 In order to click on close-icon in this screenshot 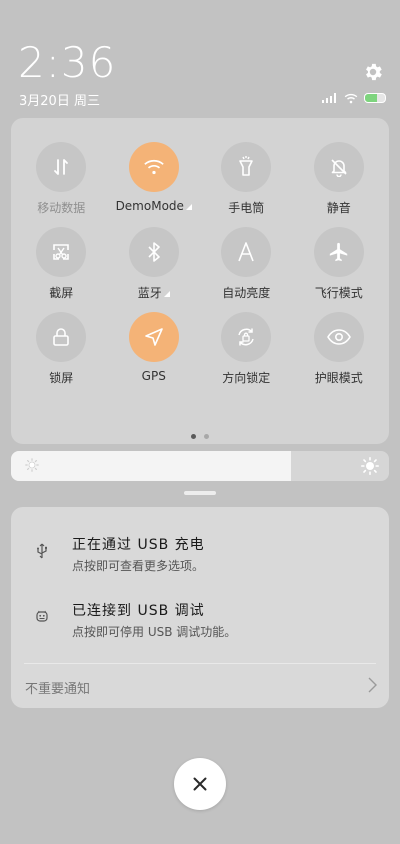, I will do `click(200, 784)`.